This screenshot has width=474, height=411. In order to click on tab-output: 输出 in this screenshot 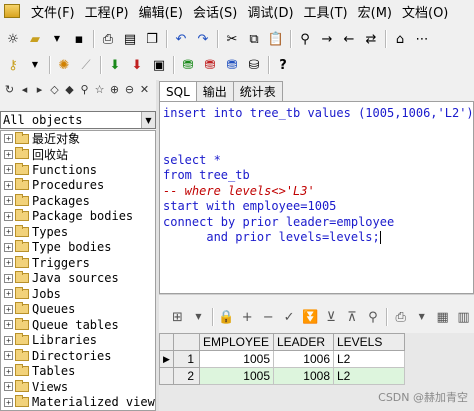, I will do `click(214, 91)`.